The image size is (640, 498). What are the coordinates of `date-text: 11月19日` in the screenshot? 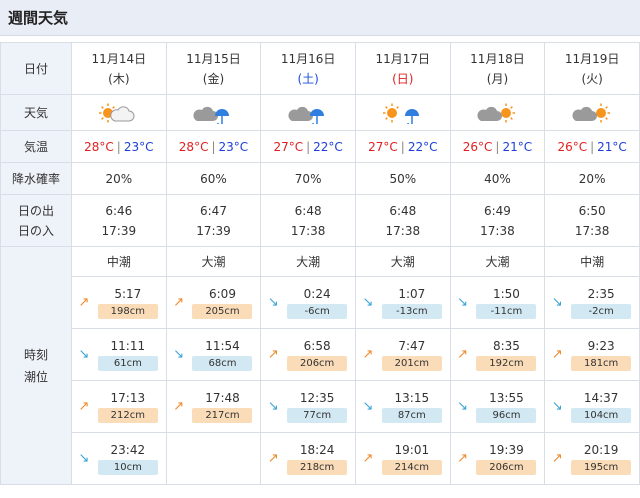 It's located at (592, 58).